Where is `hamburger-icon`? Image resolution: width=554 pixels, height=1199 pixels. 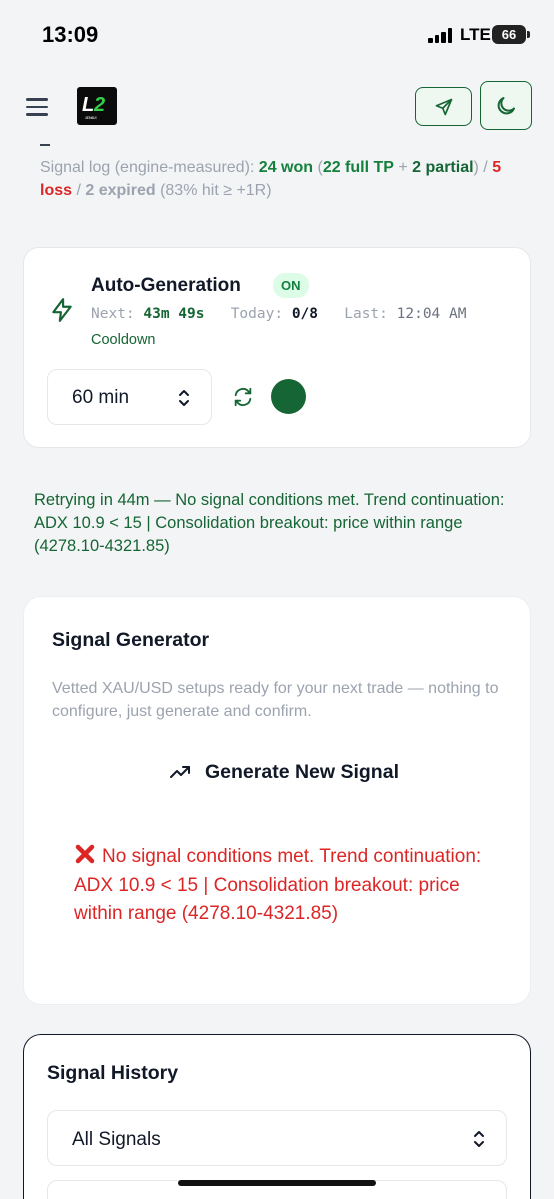 hamburger-icon is located at coordinates (37, 107).